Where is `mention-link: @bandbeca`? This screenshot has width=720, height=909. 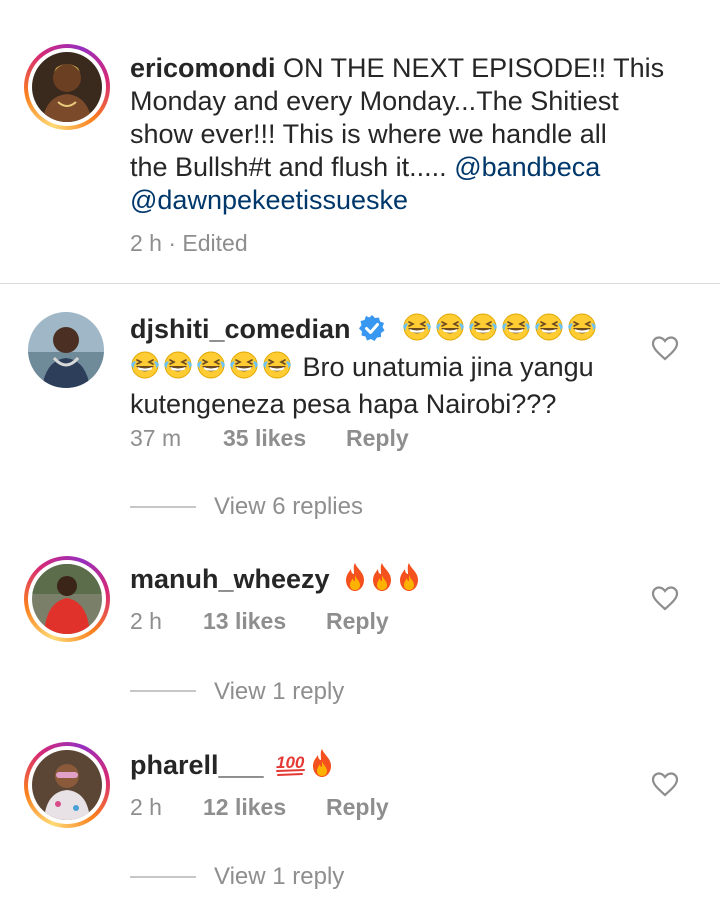
mention-link: @bandbeca is located at coordinates (527, 167).